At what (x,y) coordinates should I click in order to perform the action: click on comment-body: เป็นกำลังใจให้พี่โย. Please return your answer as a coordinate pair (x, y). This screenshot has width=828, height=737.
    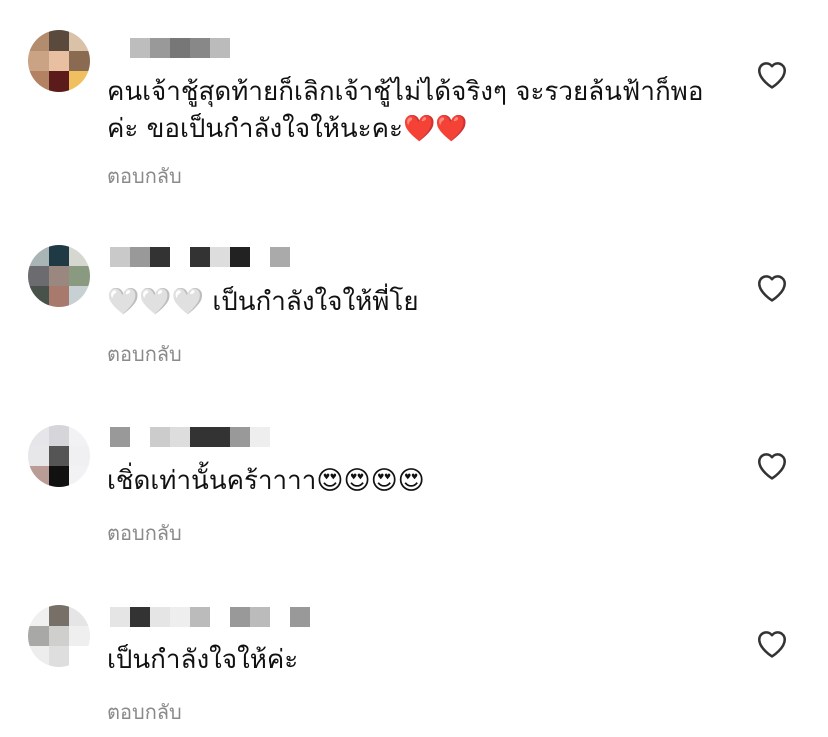
    Looking at the image, I should click on (315, 302).